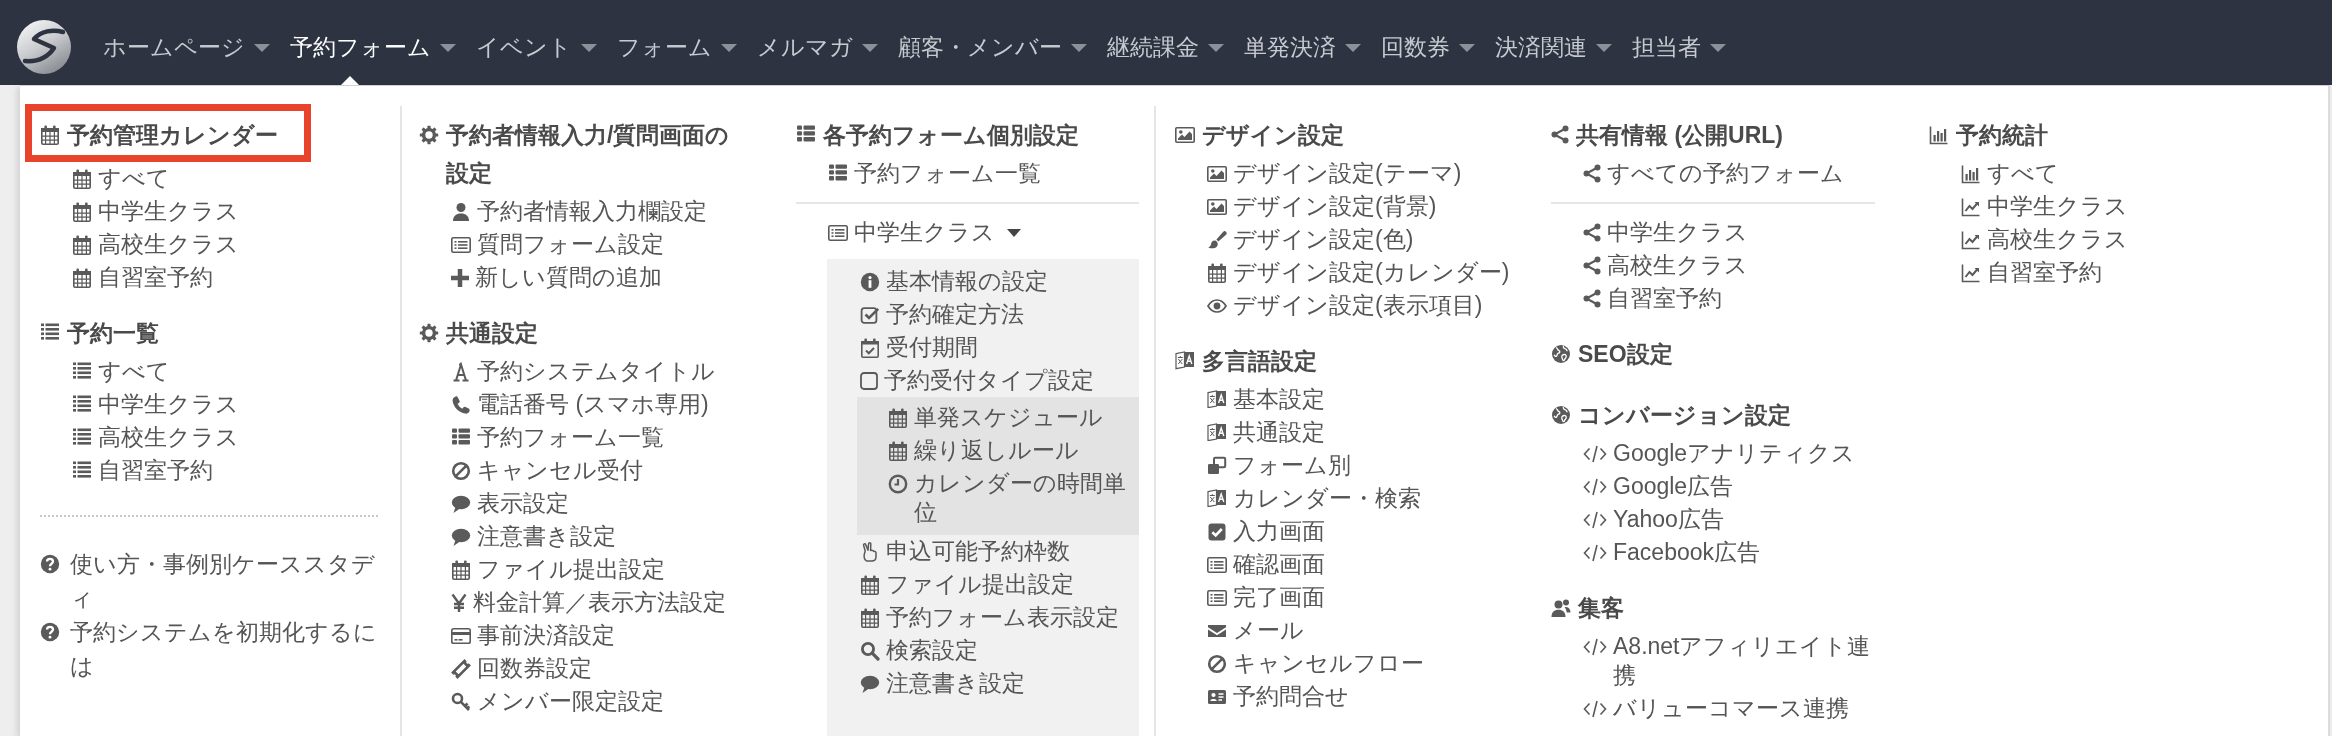  Describe the element at coordinates (983, 450) in the screenshot. I see `menu-item: 繰り返しルール` at that location.